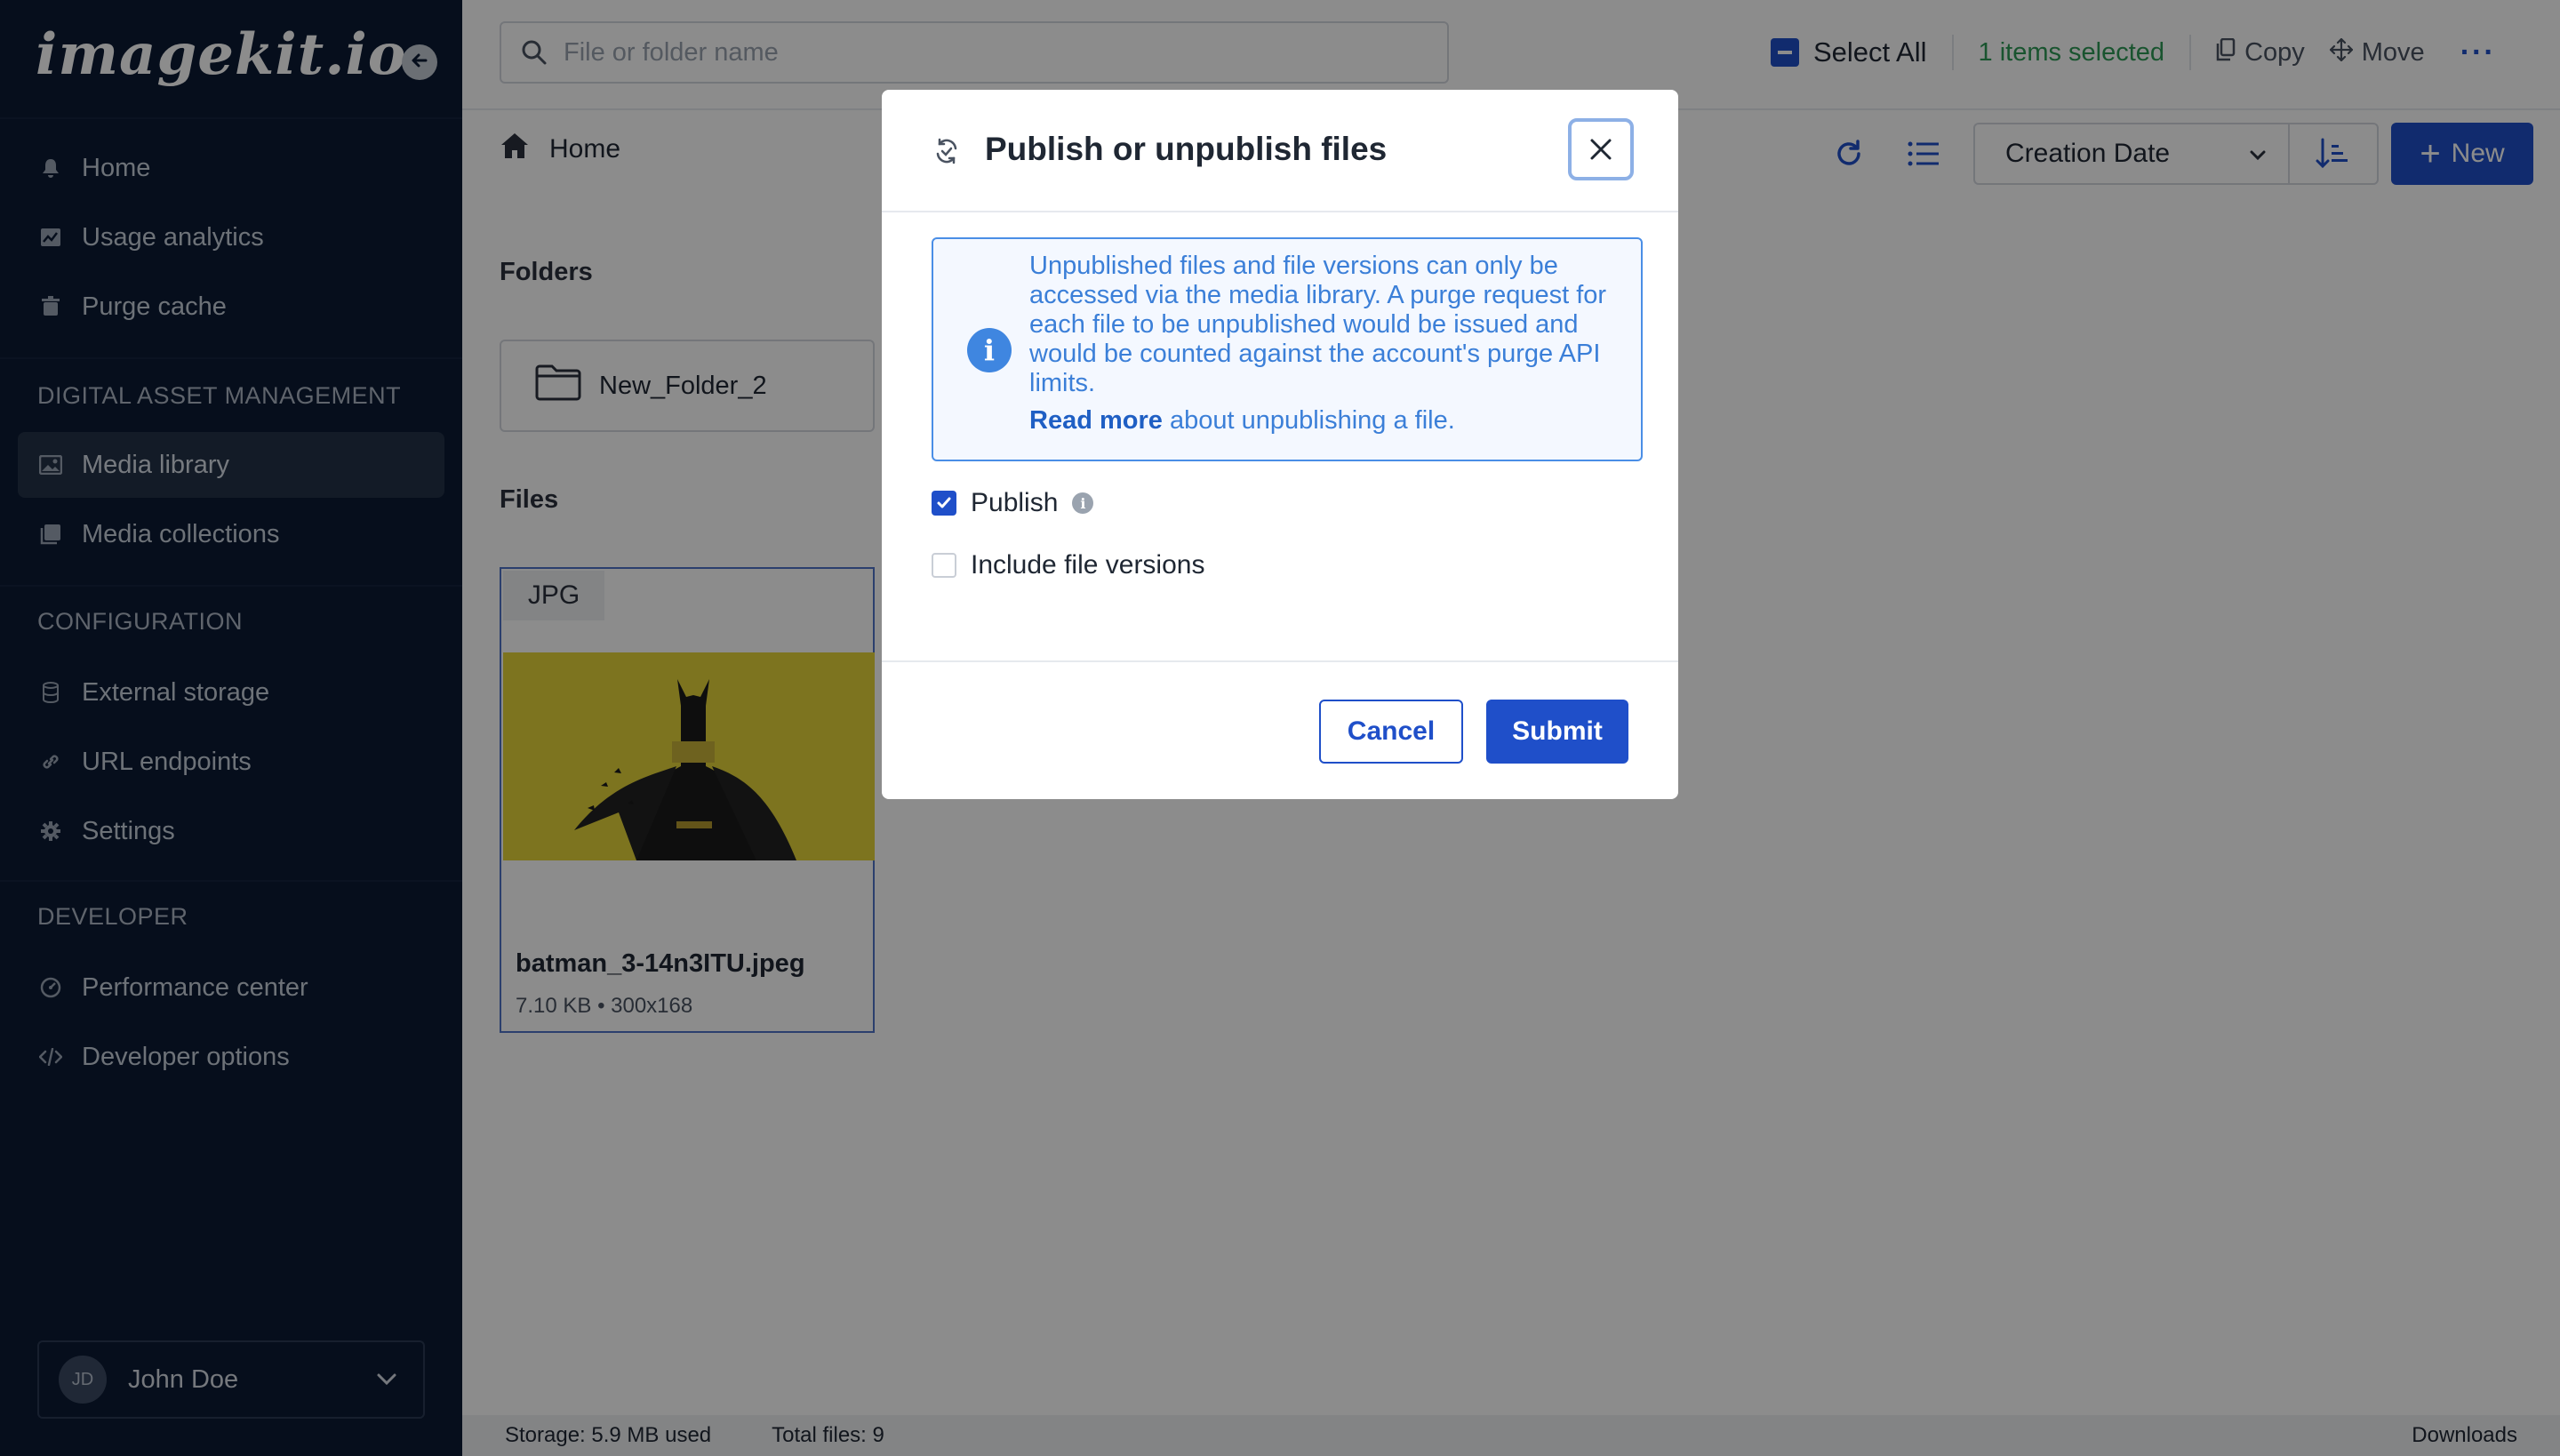 The height and width of the screenshot is (1456, 2560). I want to click on publish-checkbox, so click(944, 503).